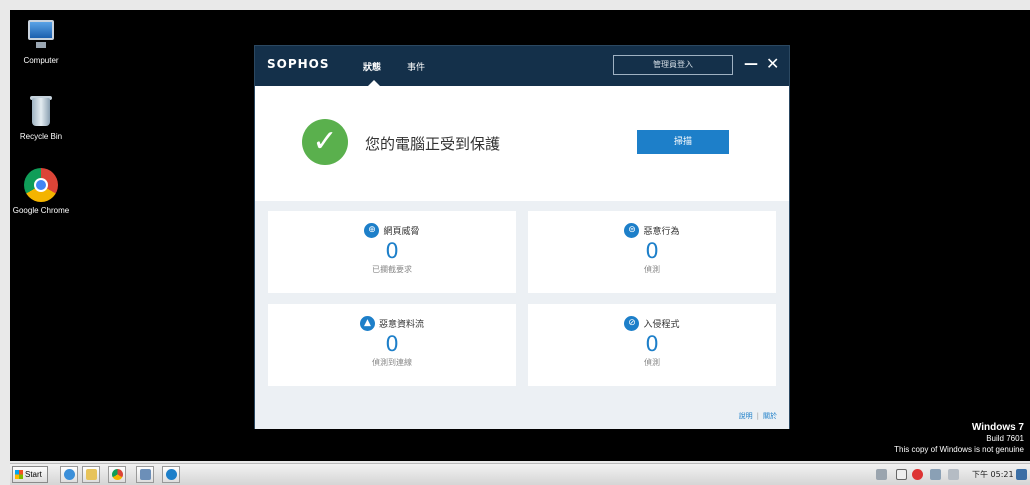  Describe the element at coordinates (632, 230) in the screenshot. I see `globe-icon: ⊜` at that location.